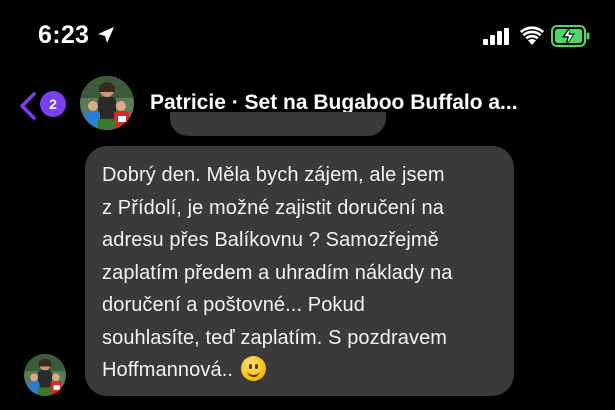 The width and height of the screenshot is (615, 410). What do you see at coordinates (107, 103) in the screenshot?
I see `contact-avatar` at bounding box center [107, 103].